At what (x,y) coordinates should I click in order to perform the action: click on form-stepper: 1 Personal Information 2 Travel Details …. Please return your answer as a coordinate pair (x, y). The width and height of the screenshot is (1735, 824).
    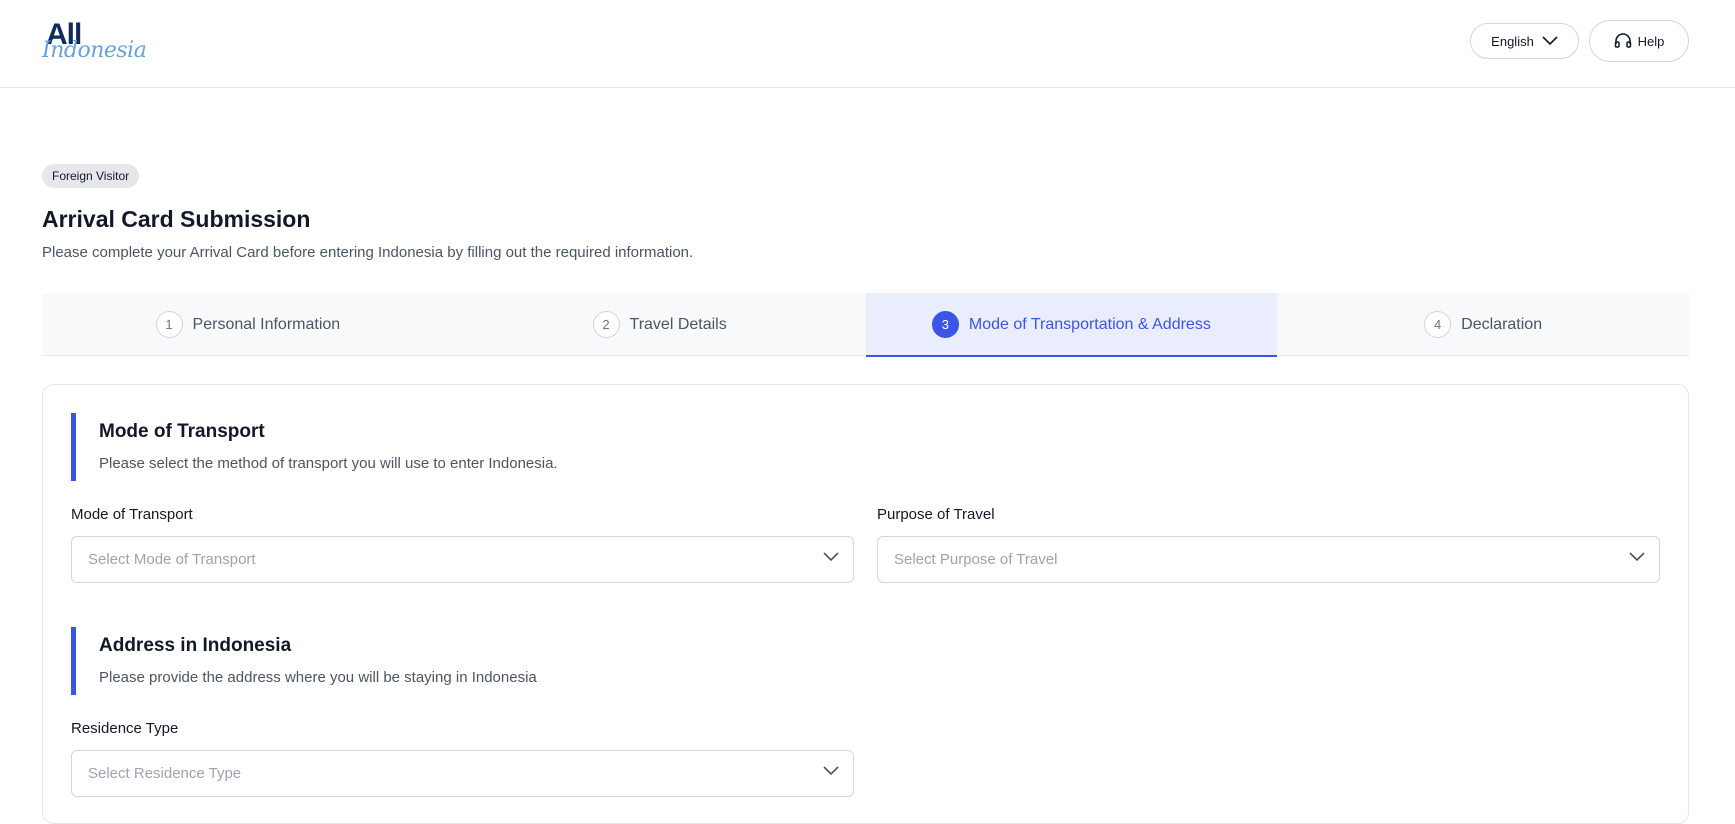
    Looking at the image, I should click on (865, 325).